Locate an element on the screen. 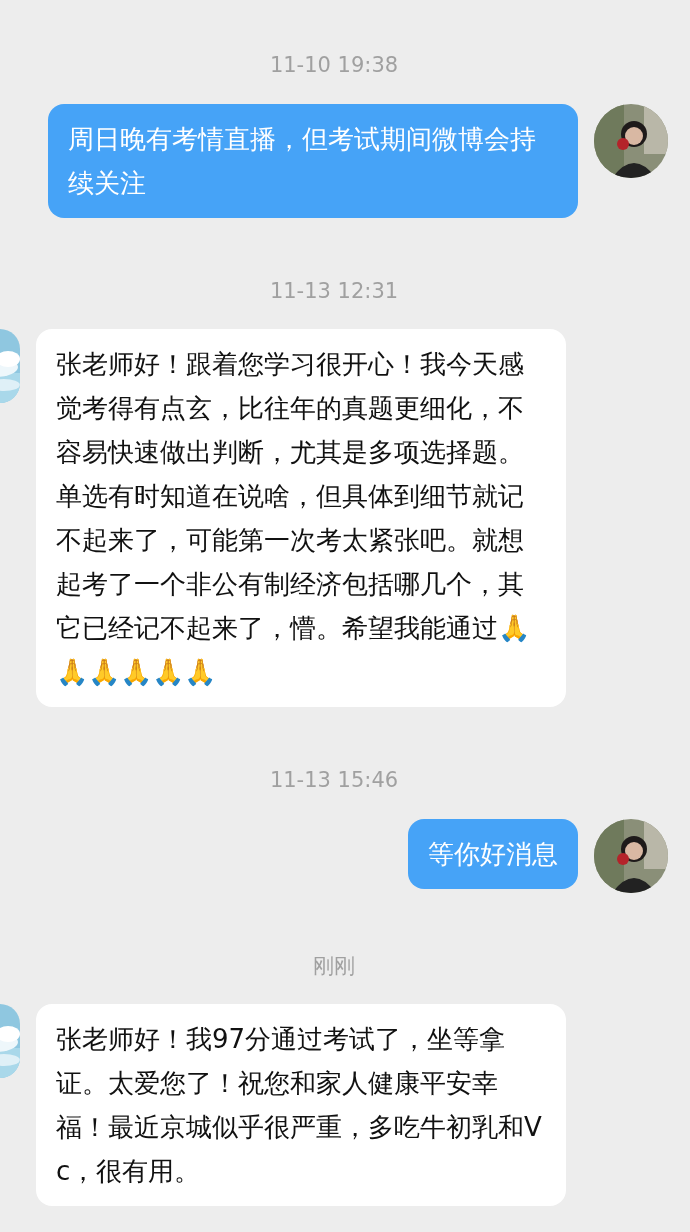 The width and height of the screenshot is (690, 1232). message-bubble: 张老师好！我97分通过考试了，坐等拿证。太爱您了！祝您和家人健康平安幸福！最近京城似乎很严重，多吃牛初乳和Vc，很有用。 is located at coordinates (301, 1105).